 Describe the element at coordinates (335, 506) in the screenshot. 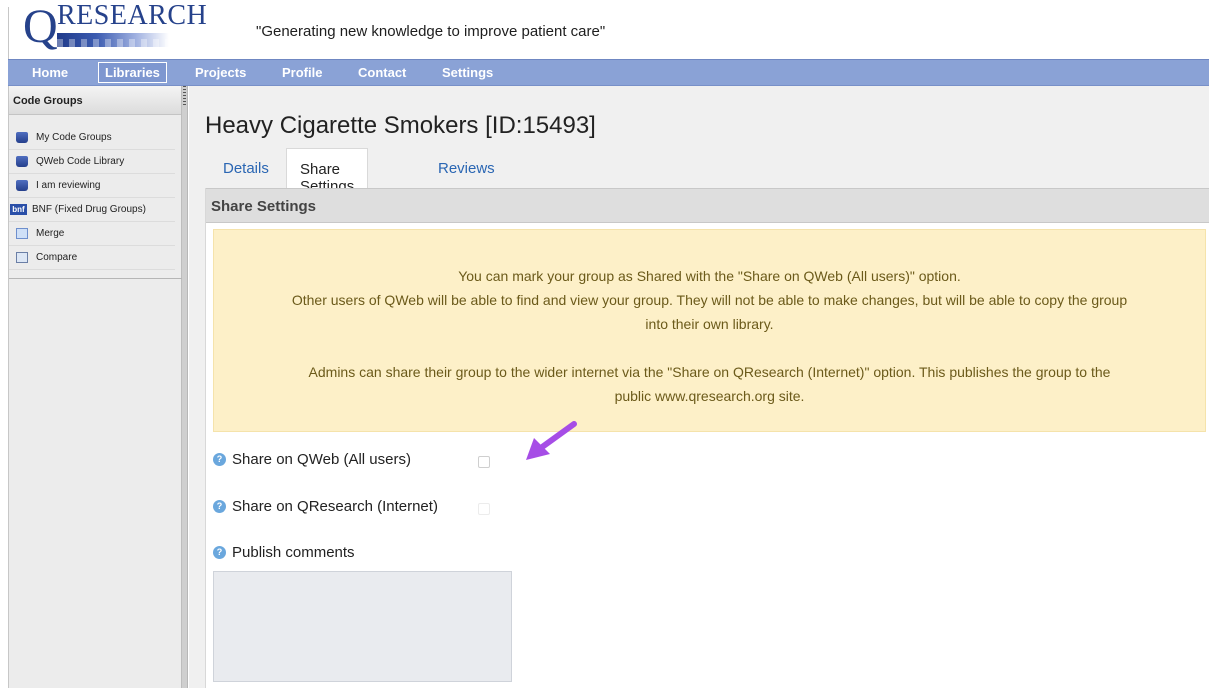

I see `share-qresearch-label: Share on QResearch (Internet)` at that location.